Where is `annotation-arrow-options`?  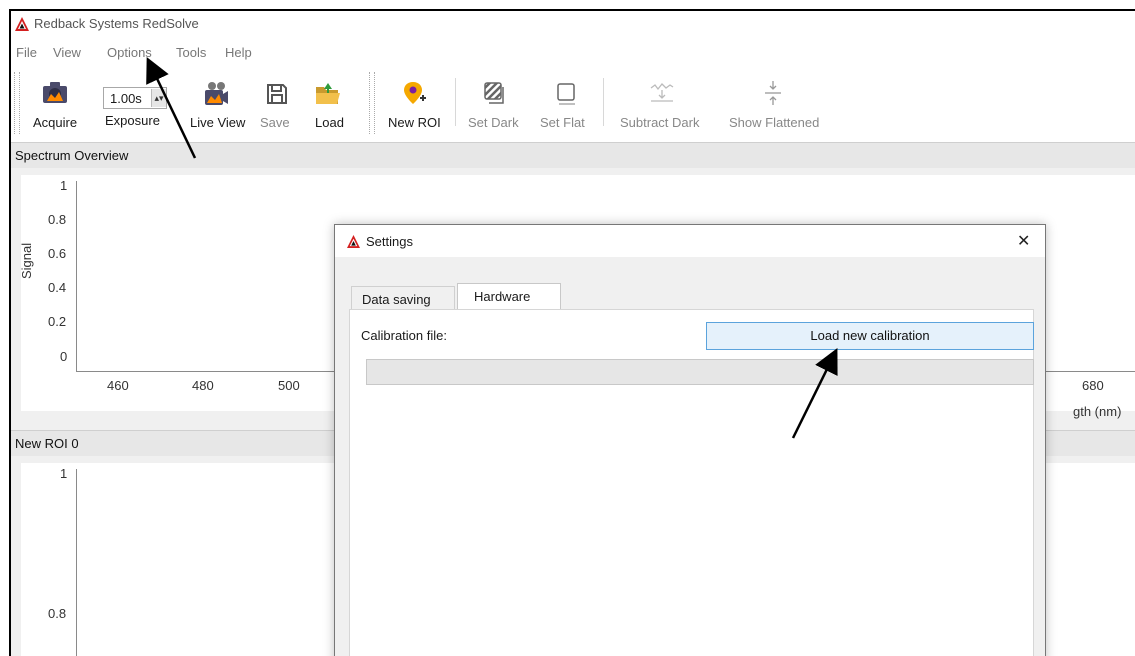
annotation-arrow-options is located at coordinates (171, 107).